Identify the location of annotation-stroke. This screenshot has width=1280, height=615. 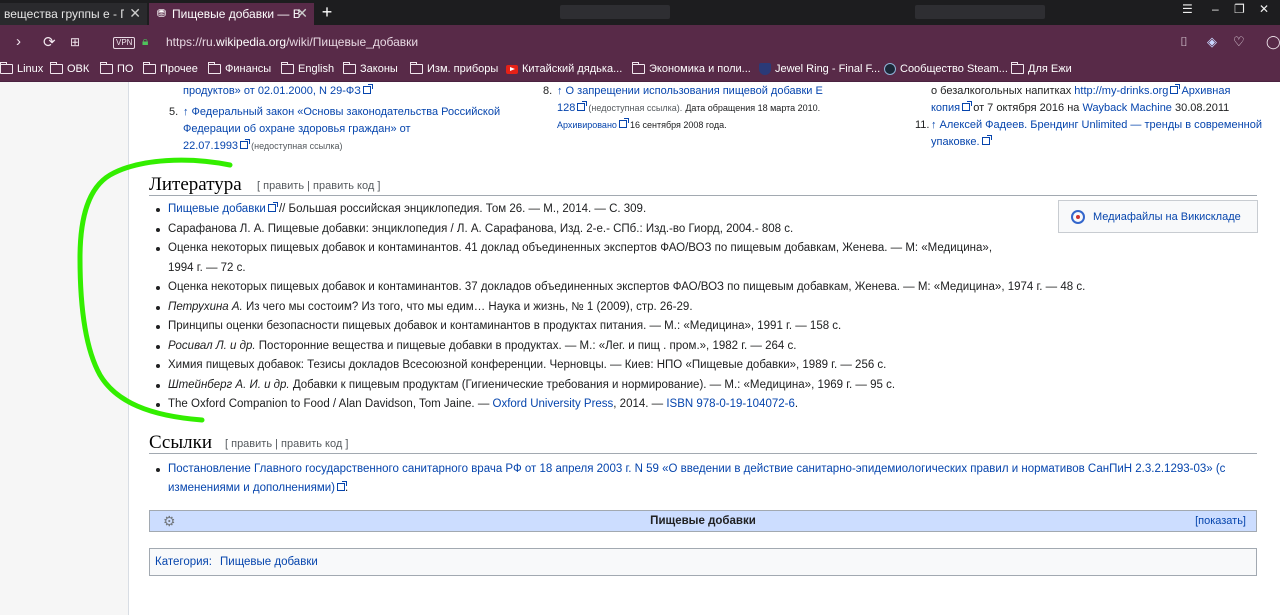
(155, 290).